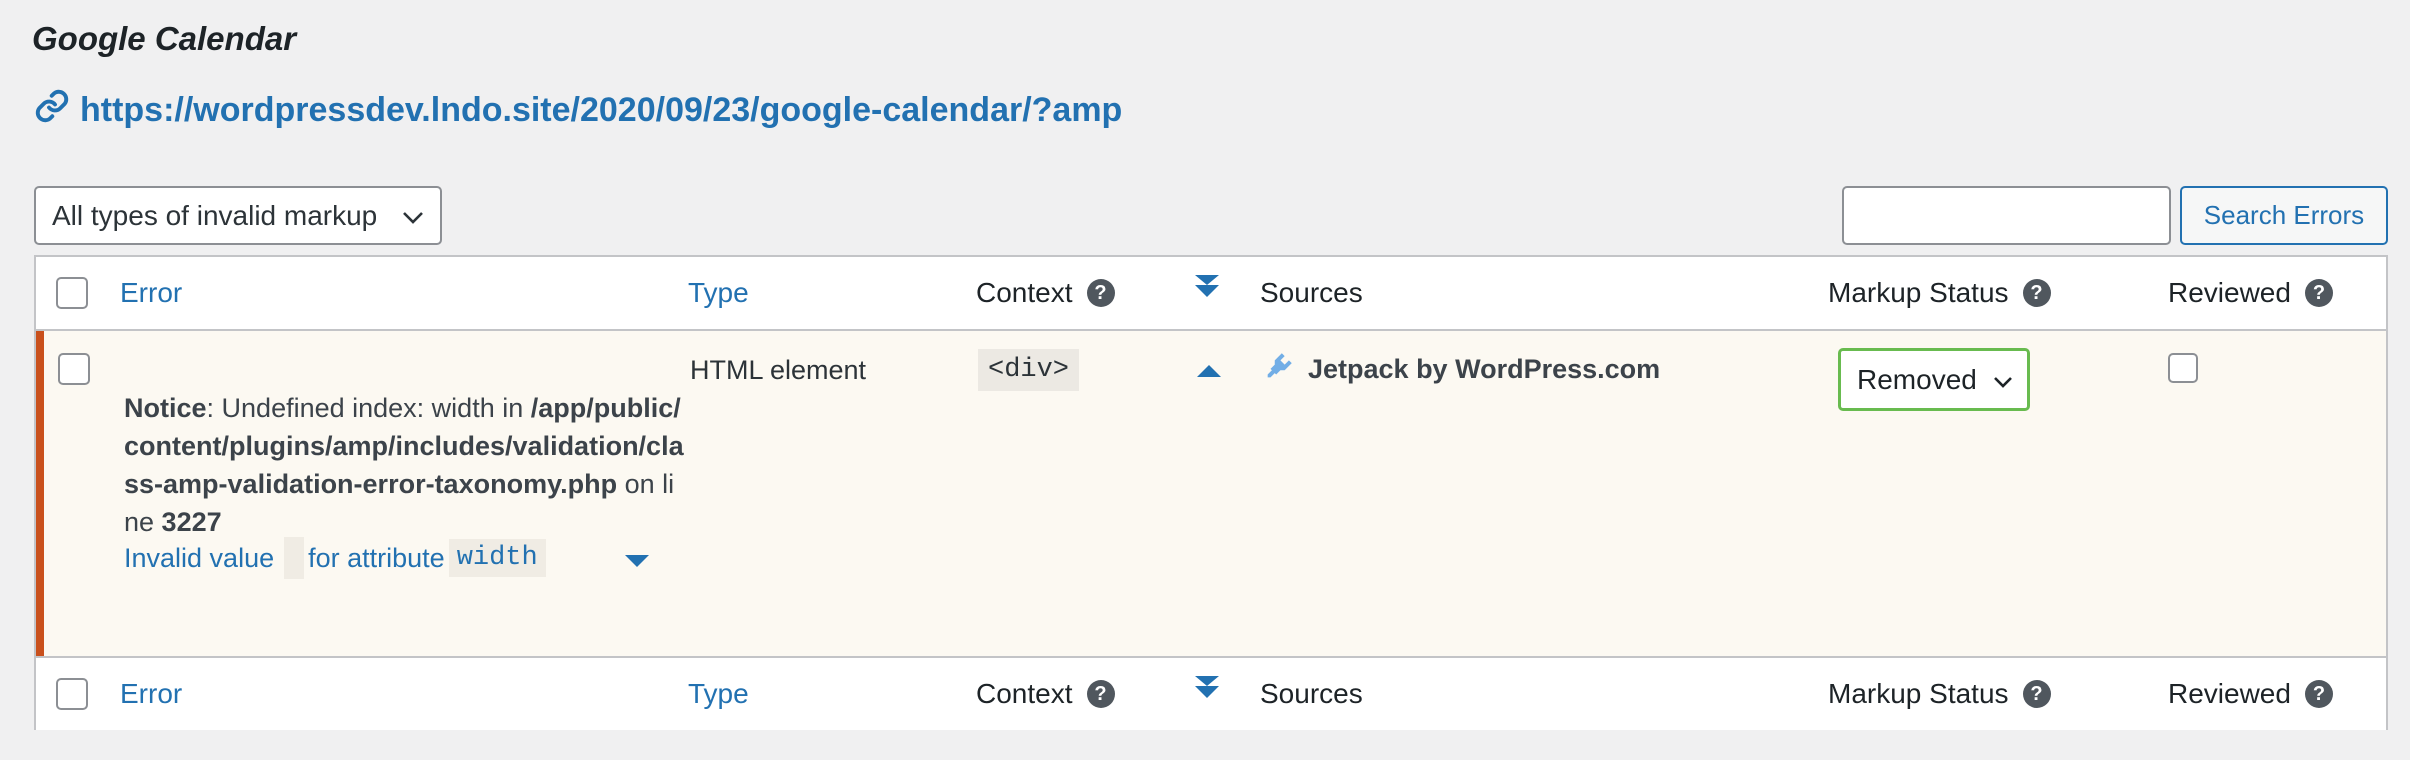 The width and height of the screenshot is (2410, 760). What do you see at coordinates (1279, 369) in the screenshot?
I see `plugin-icon` at bounding box center [1279, 369].